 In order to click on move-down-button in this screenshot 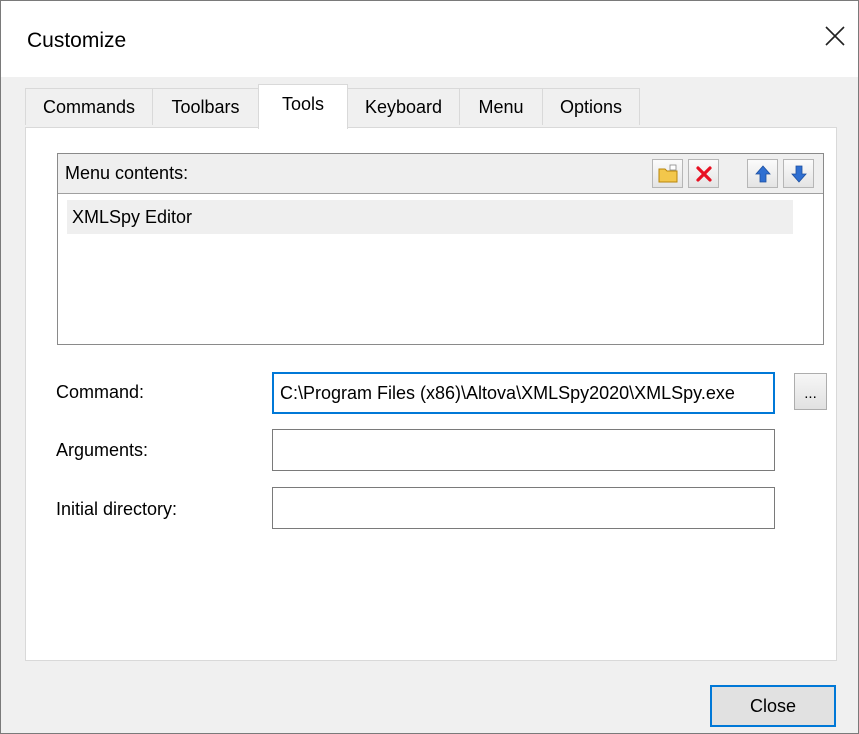, I will do `click(798, 173)`.